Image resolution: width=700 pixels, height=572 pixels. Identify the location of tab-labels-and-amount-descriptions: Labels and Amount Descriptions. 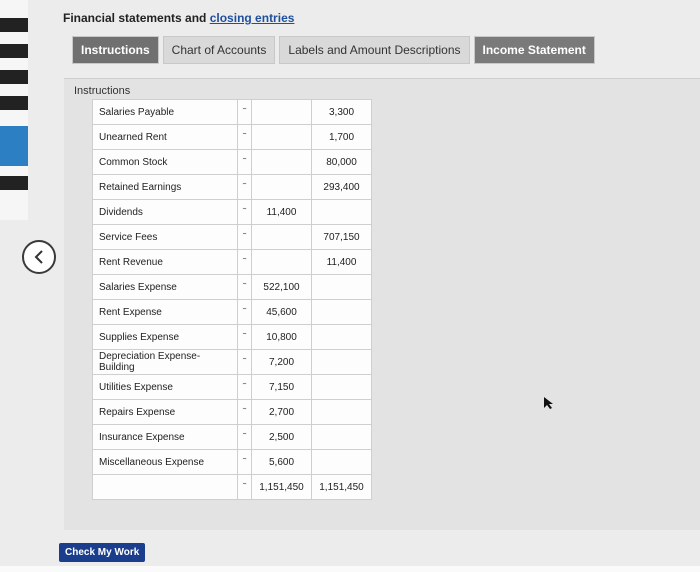
(374, 50).